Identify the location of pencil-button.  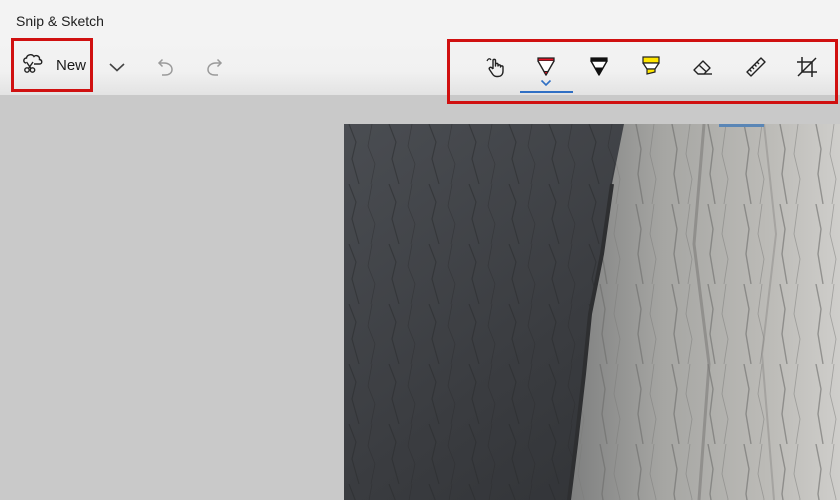
(599, 69).